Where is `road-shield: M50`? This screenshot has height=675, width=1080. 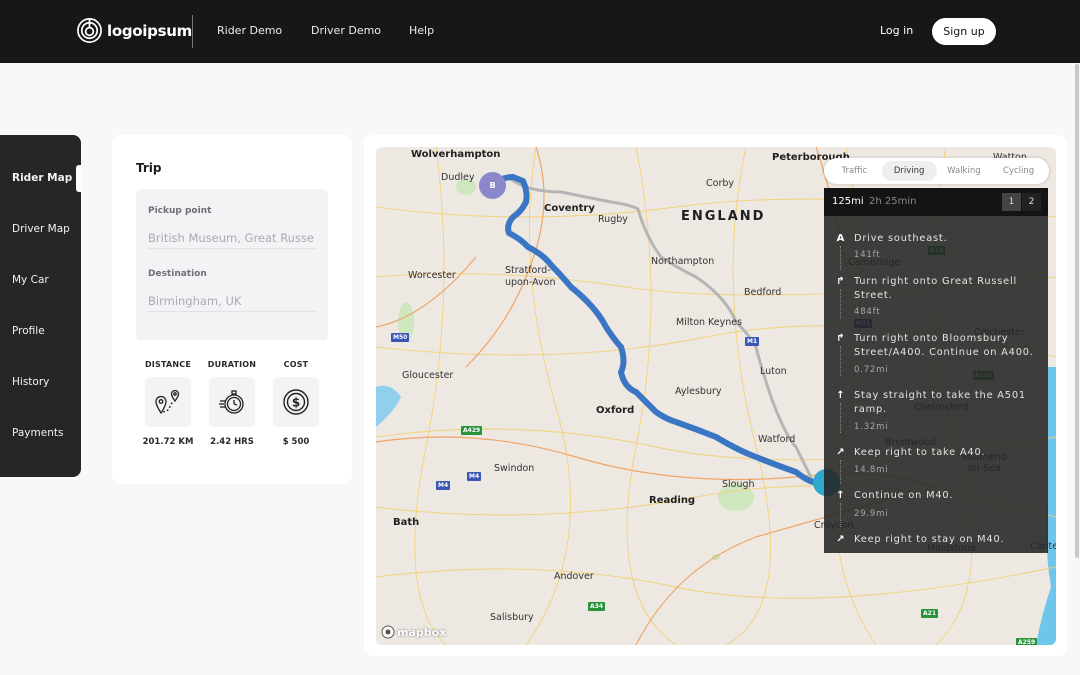 road-shield: M50 is located at coordinates (400, 337).